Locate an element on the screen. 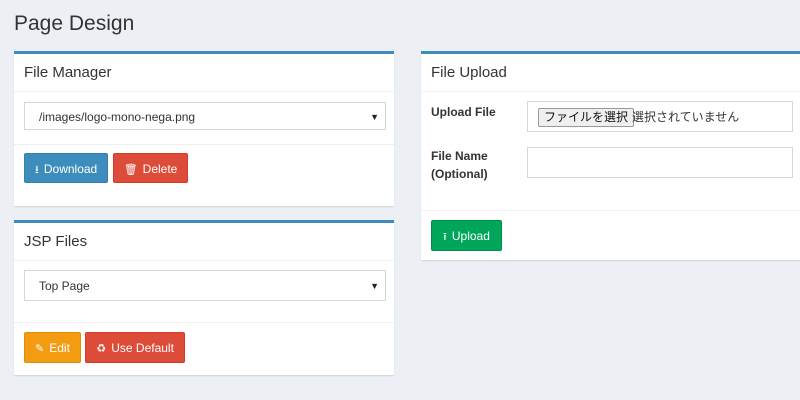  upload-file-label: Upload File is located at coordinates (463, 112).